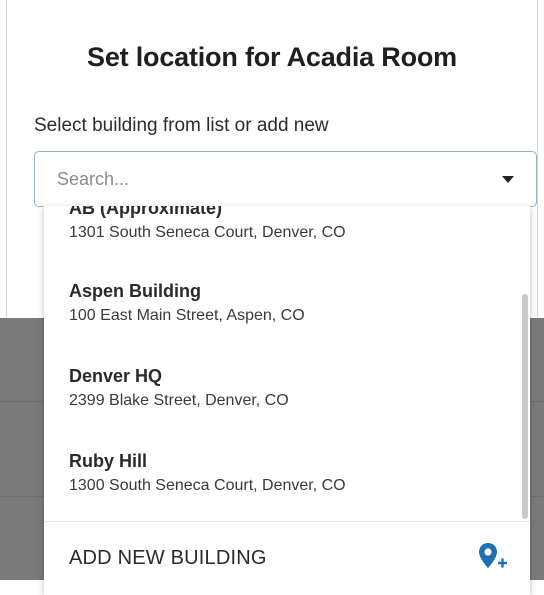  Describe the element at coordinates (187, 315) in the screenshot. I see `building-option-address: 100 East Main Street, Aspen, CO` at that location.